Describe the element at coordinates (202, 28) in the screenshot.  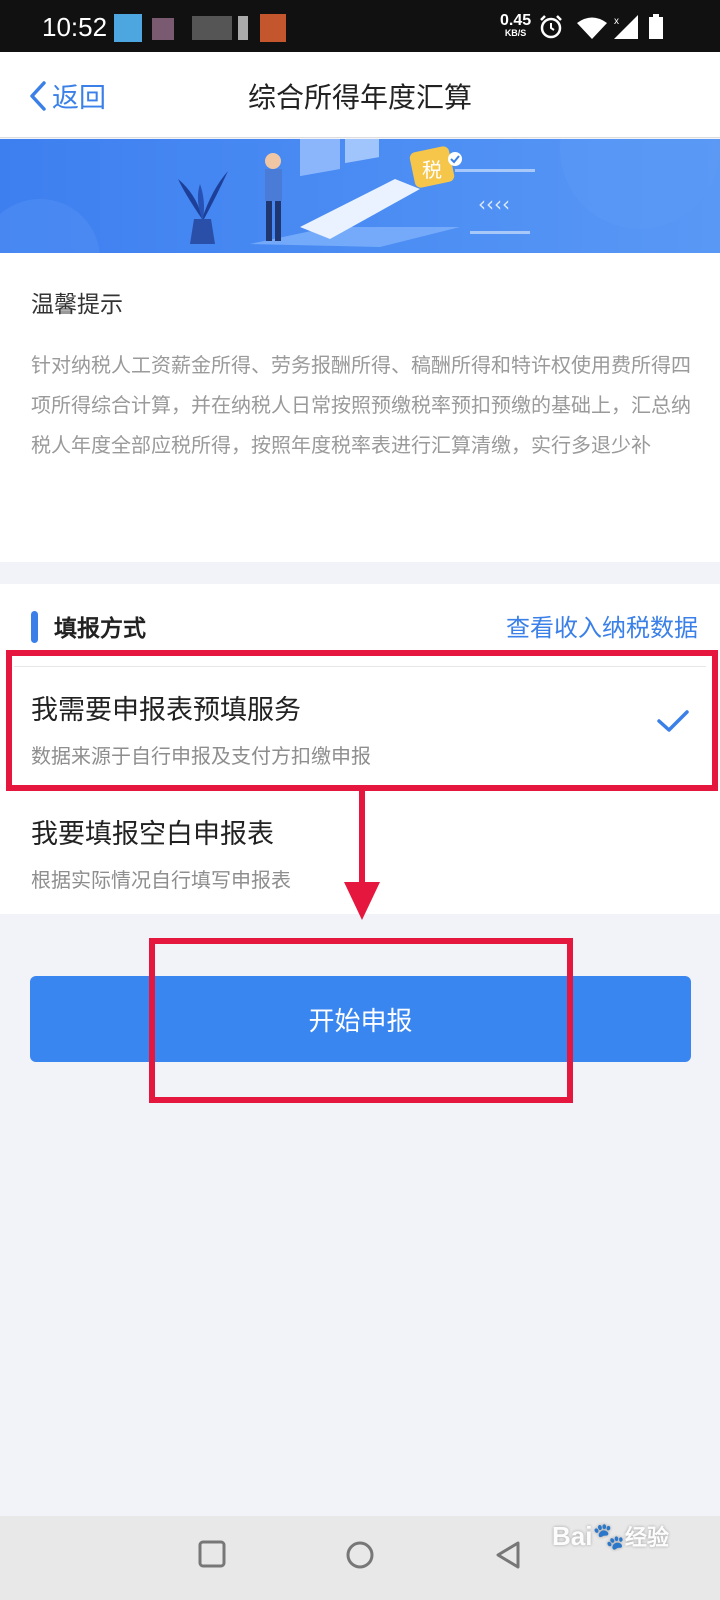
I see `blurred-notification-icons` at that location.